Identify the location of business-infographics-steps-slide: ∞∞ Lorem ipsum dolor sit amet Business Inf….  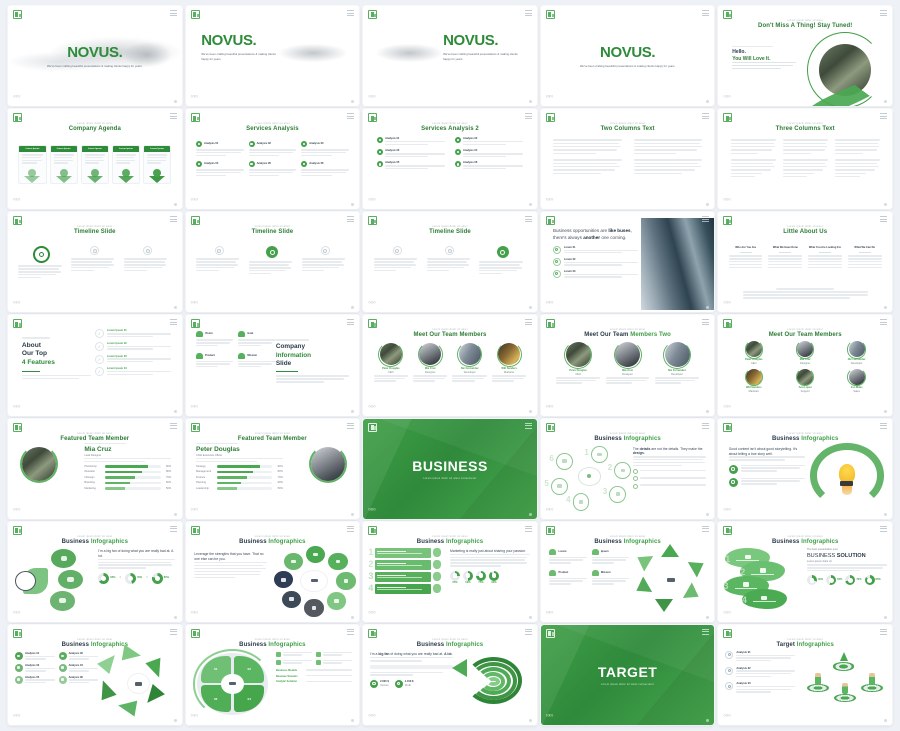
(450, 571).